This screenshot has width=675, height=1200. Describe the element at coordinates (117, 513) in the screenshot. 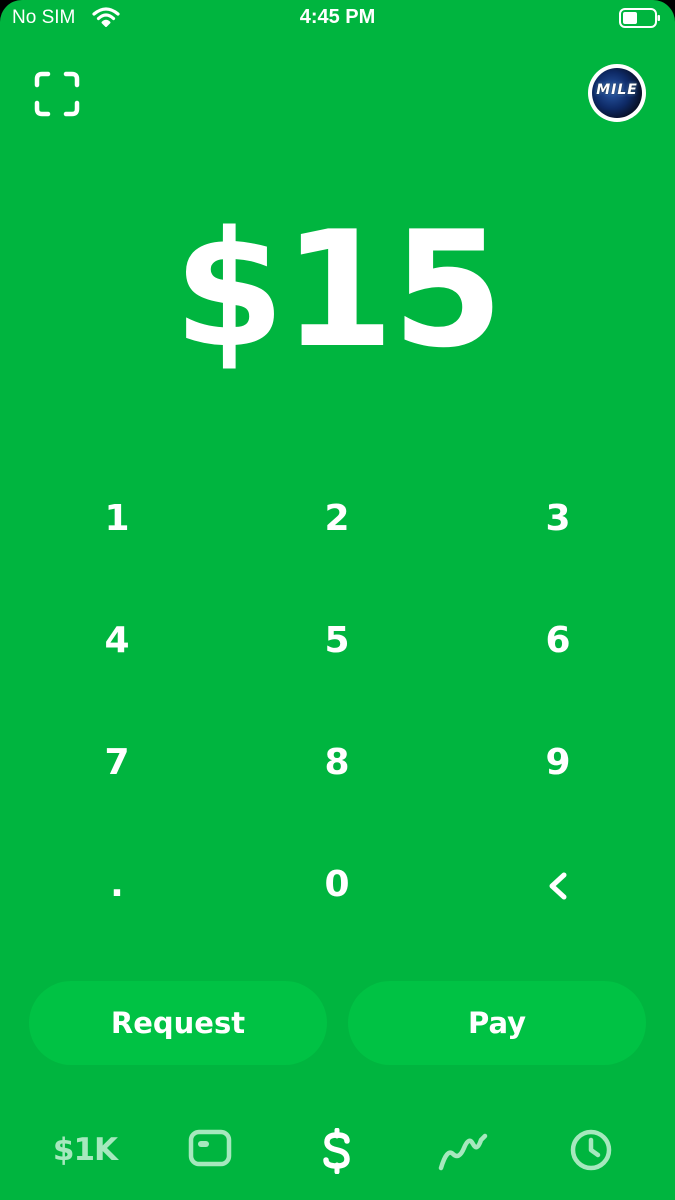

I see `key-1: 1` at that location.